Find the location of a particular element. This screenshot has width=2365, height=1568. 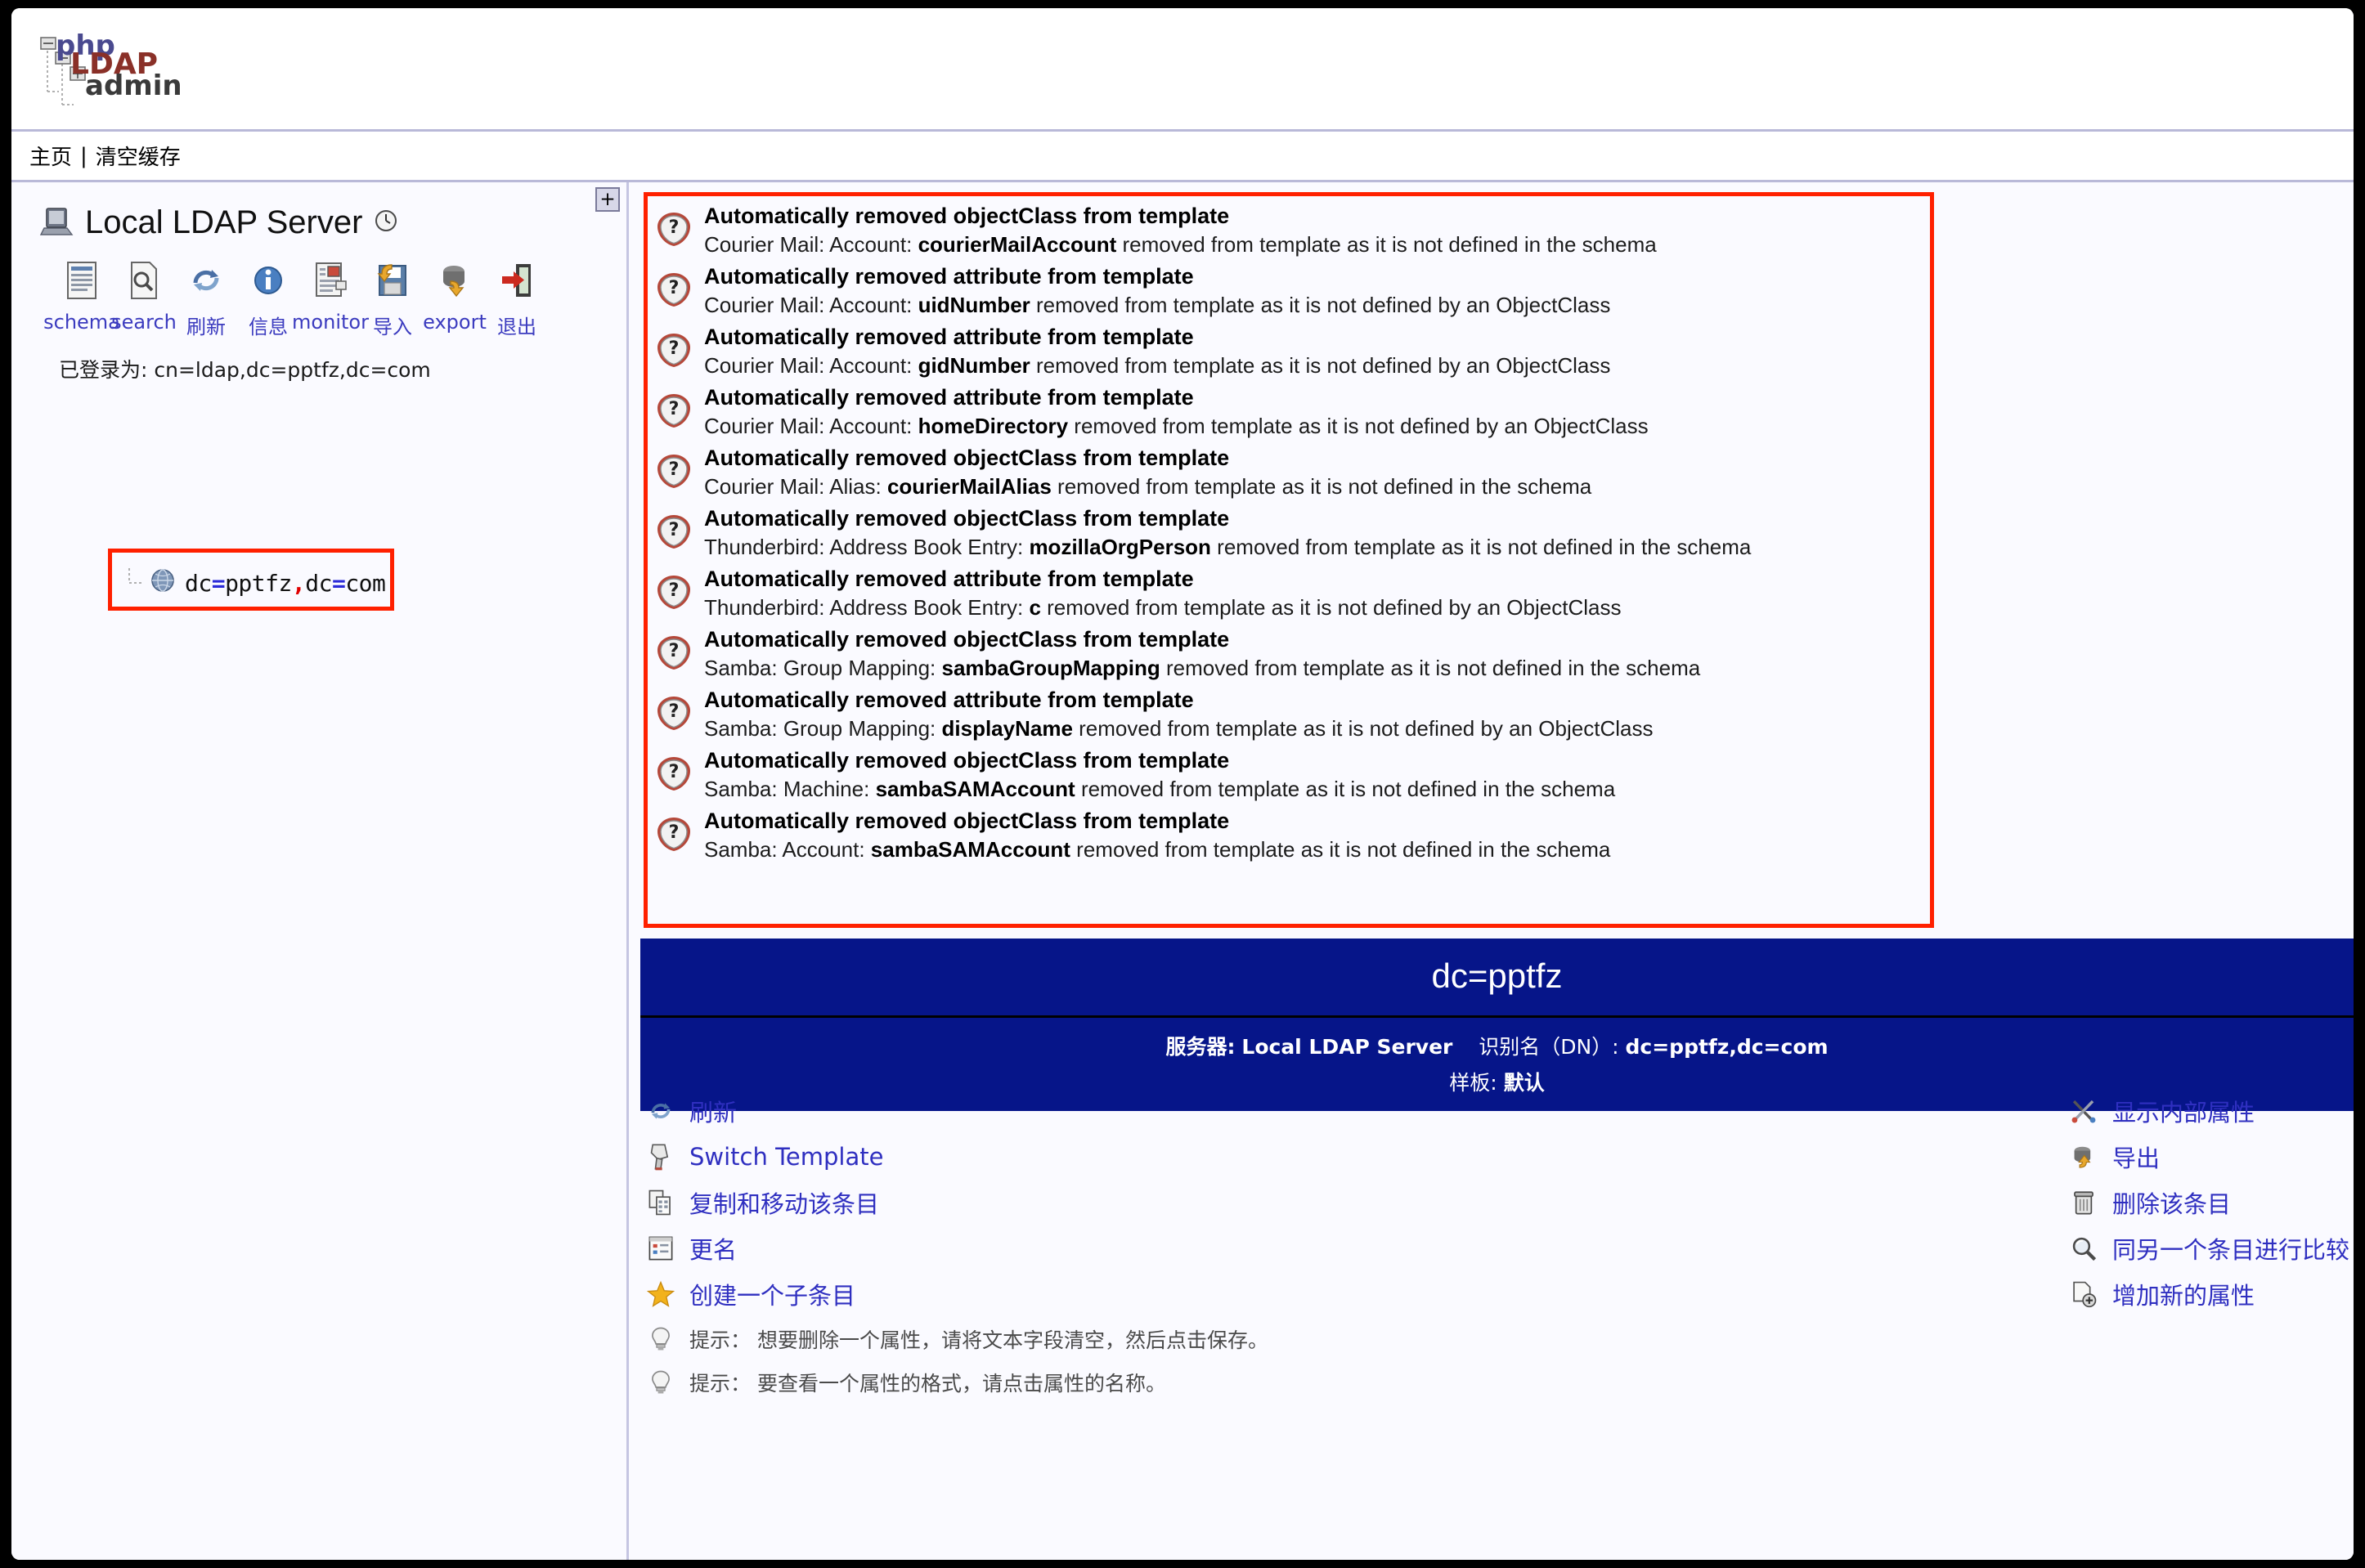

warning-prefix: Samba: Group Mapping: is located at coordinates (823, 668).